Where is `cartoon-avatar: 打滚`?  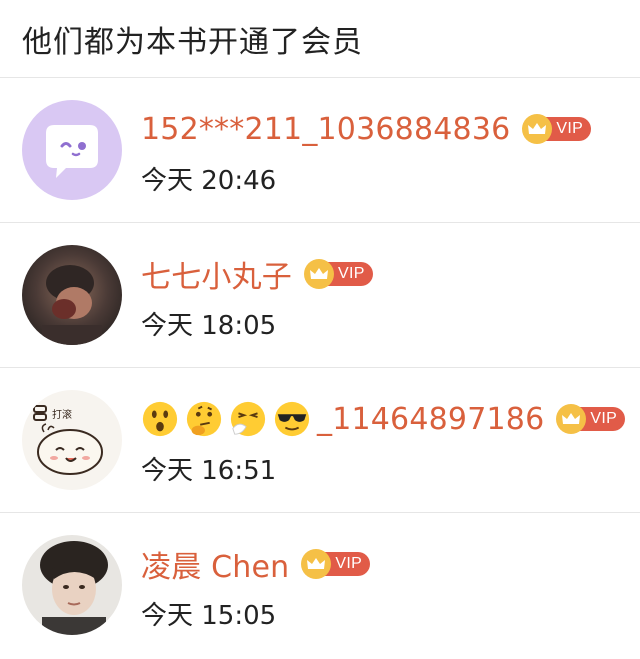 cartoon-avatar: 打滚 is located at coordinates (72, 440).